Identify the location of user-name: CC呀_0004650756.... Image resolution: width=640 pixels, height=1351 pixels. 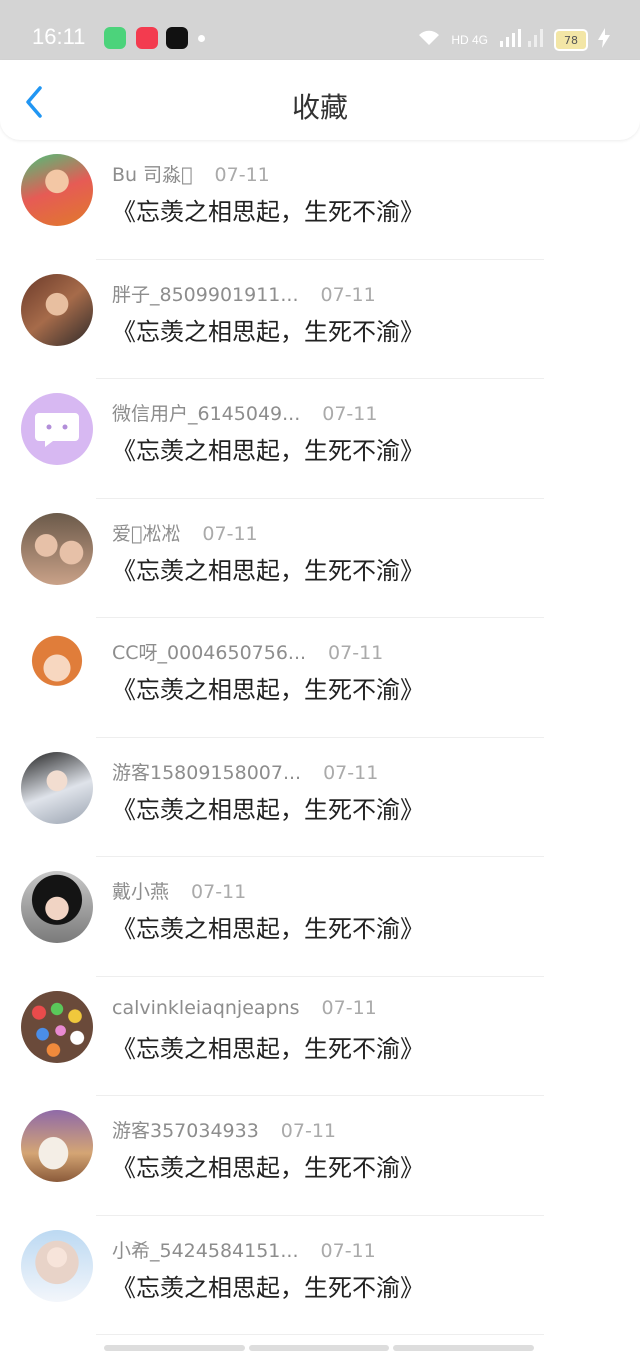
(209, 653).